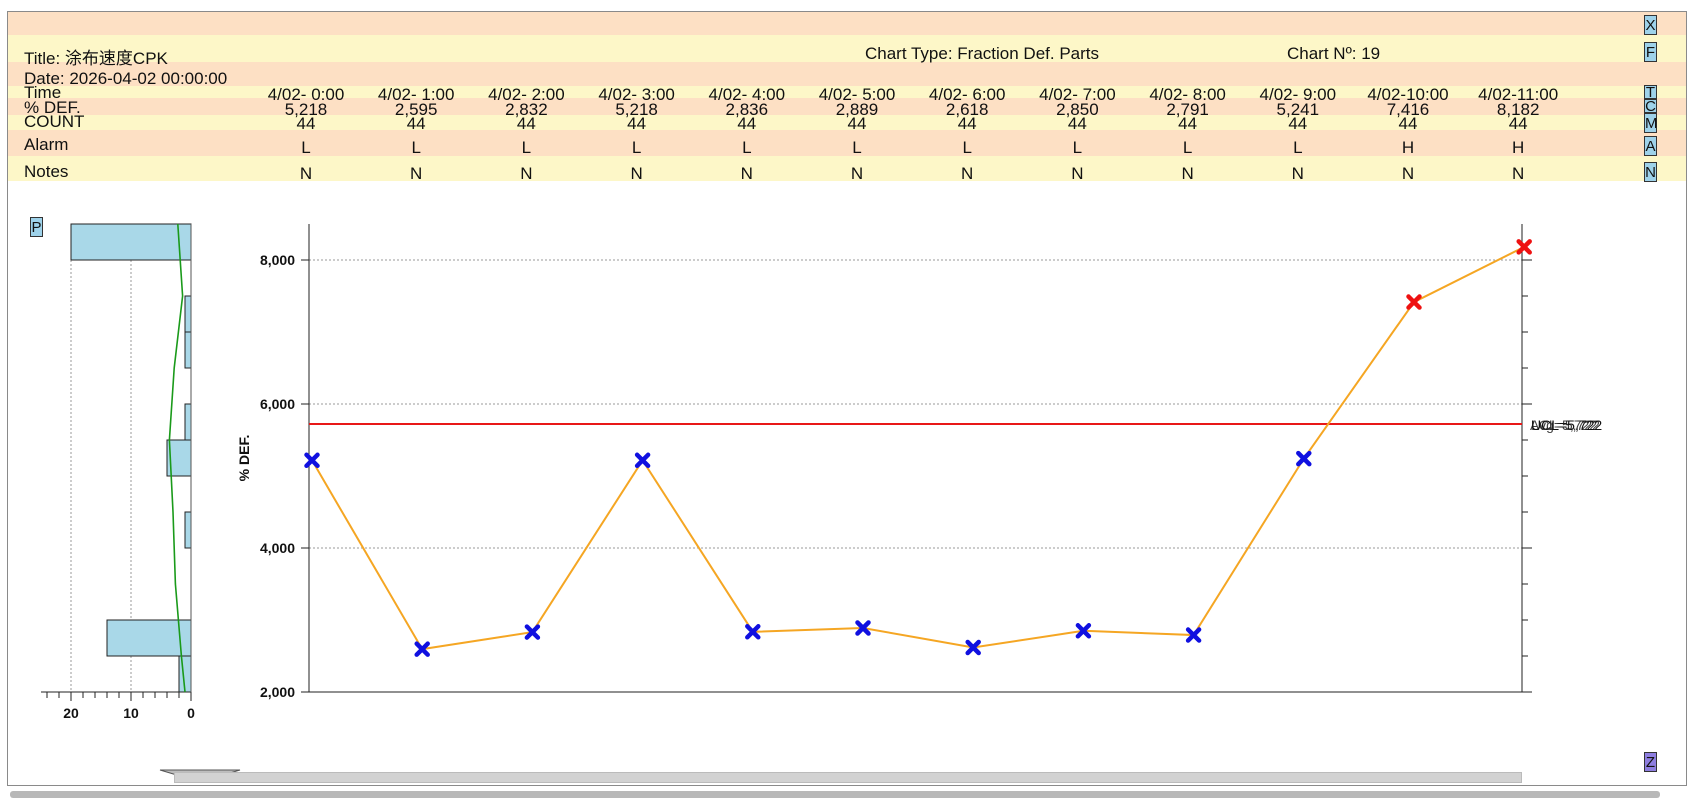 The height and width of the screenshot is (798, 1693). What do you see at coordinates (277, 260) in the screenshot?
I see `y-tick-label: 8,000` at bounding box center [277, 260].